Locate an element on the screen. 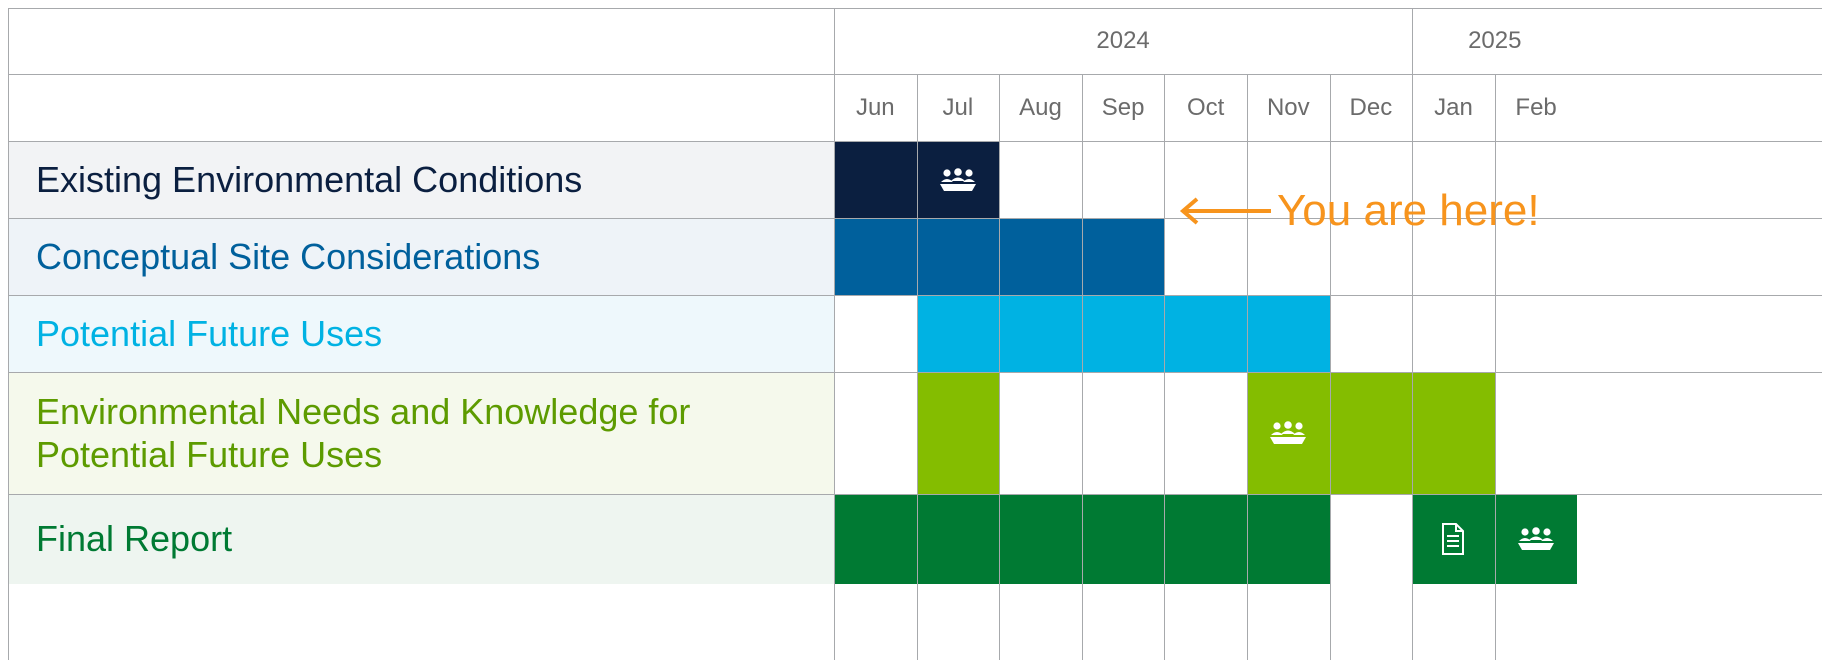 The width and height of the screenshot is (1822, 660). left-arrow-icon is located at coordinates (1225, 211).